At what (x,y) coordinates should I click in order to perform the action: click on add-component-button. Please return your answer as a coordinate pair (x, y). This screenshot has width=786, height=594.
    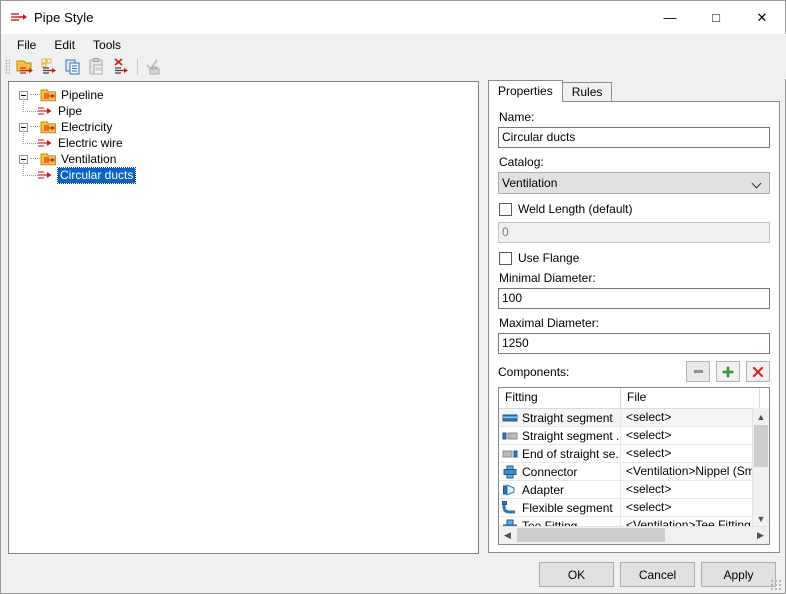
    Looking at the image, I should click on (728, 371).